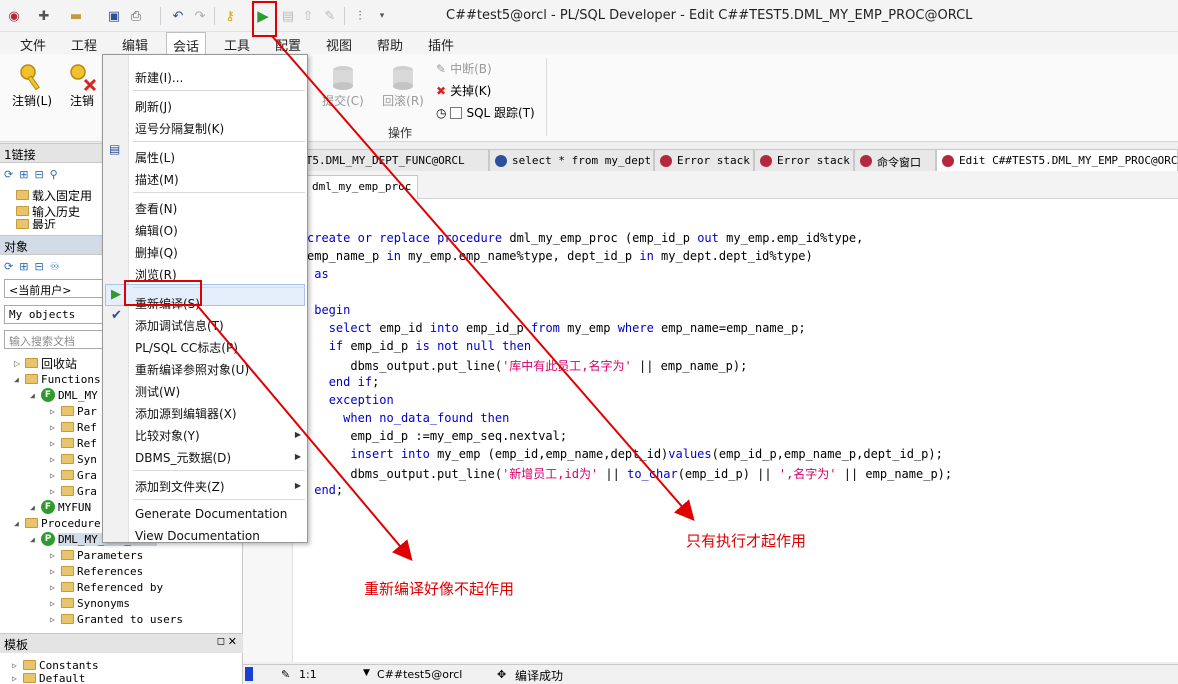 Image resolution: width=1178 pixels, height=684 pixels. What do you see at coordinates (167, 435) in the screenshot?
I see `context-menu-item: 比较对象(Y)` at bounding box center [167, 435].